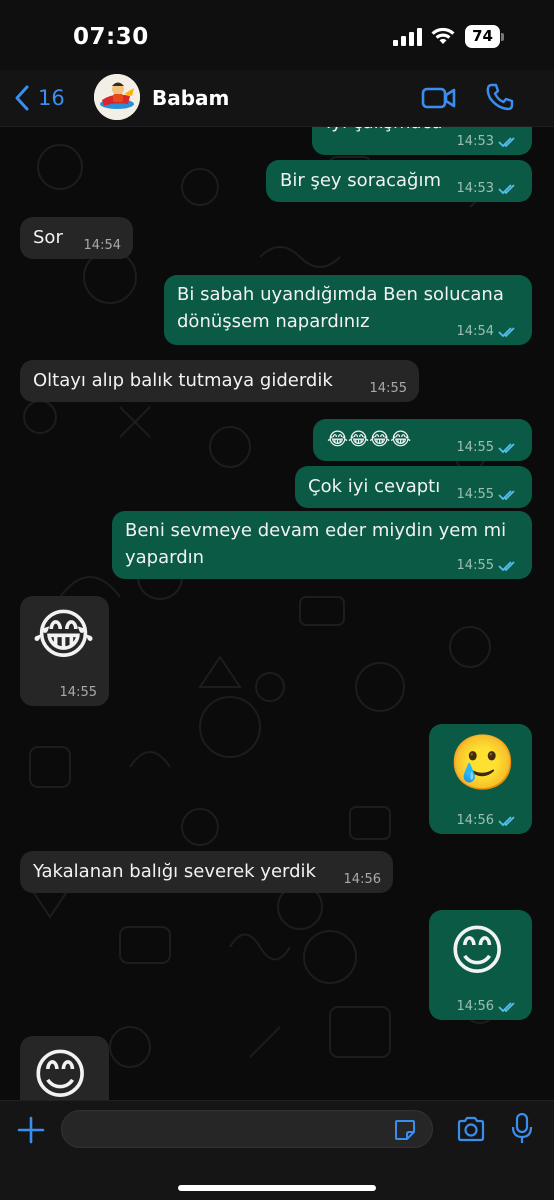  What do you see at coordinates (384, 131) in the screenshot?
I see `message-text: İyi çalışmaca` at bounding box center [384, 131].